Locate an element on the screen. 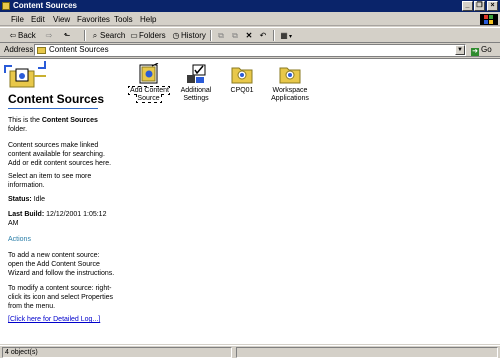  status-bar: 4 object(s) is located at coordinates (250, 351).